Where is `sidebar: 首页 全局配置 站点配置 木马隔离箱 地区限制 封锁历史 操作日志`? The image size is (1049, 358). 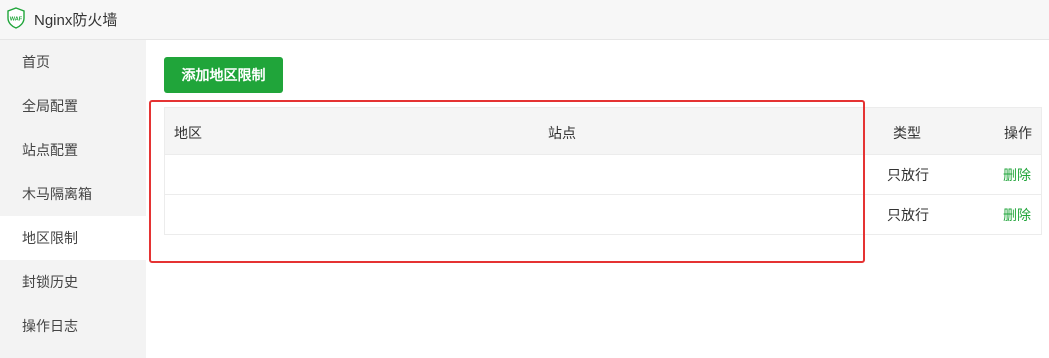 sidebar: 首页 全局配置 站点配置 木马隔离箱 地区限制 封锁历史 操作日志 is located at coordinates (73, 199).